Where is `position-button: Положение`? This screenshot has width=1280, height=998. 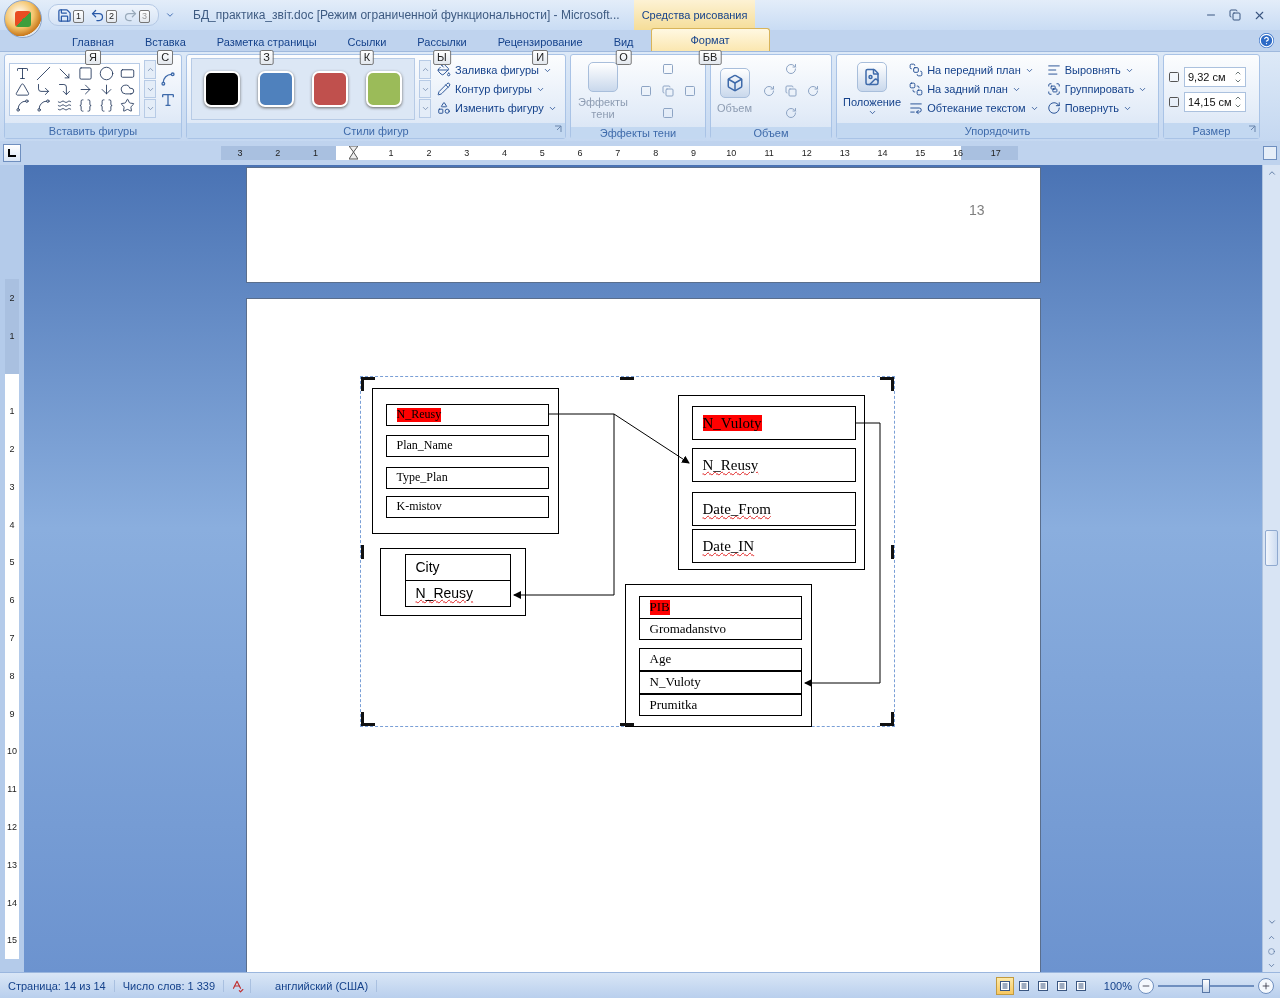
position-button: Положение is located at coordinates (872, 89).